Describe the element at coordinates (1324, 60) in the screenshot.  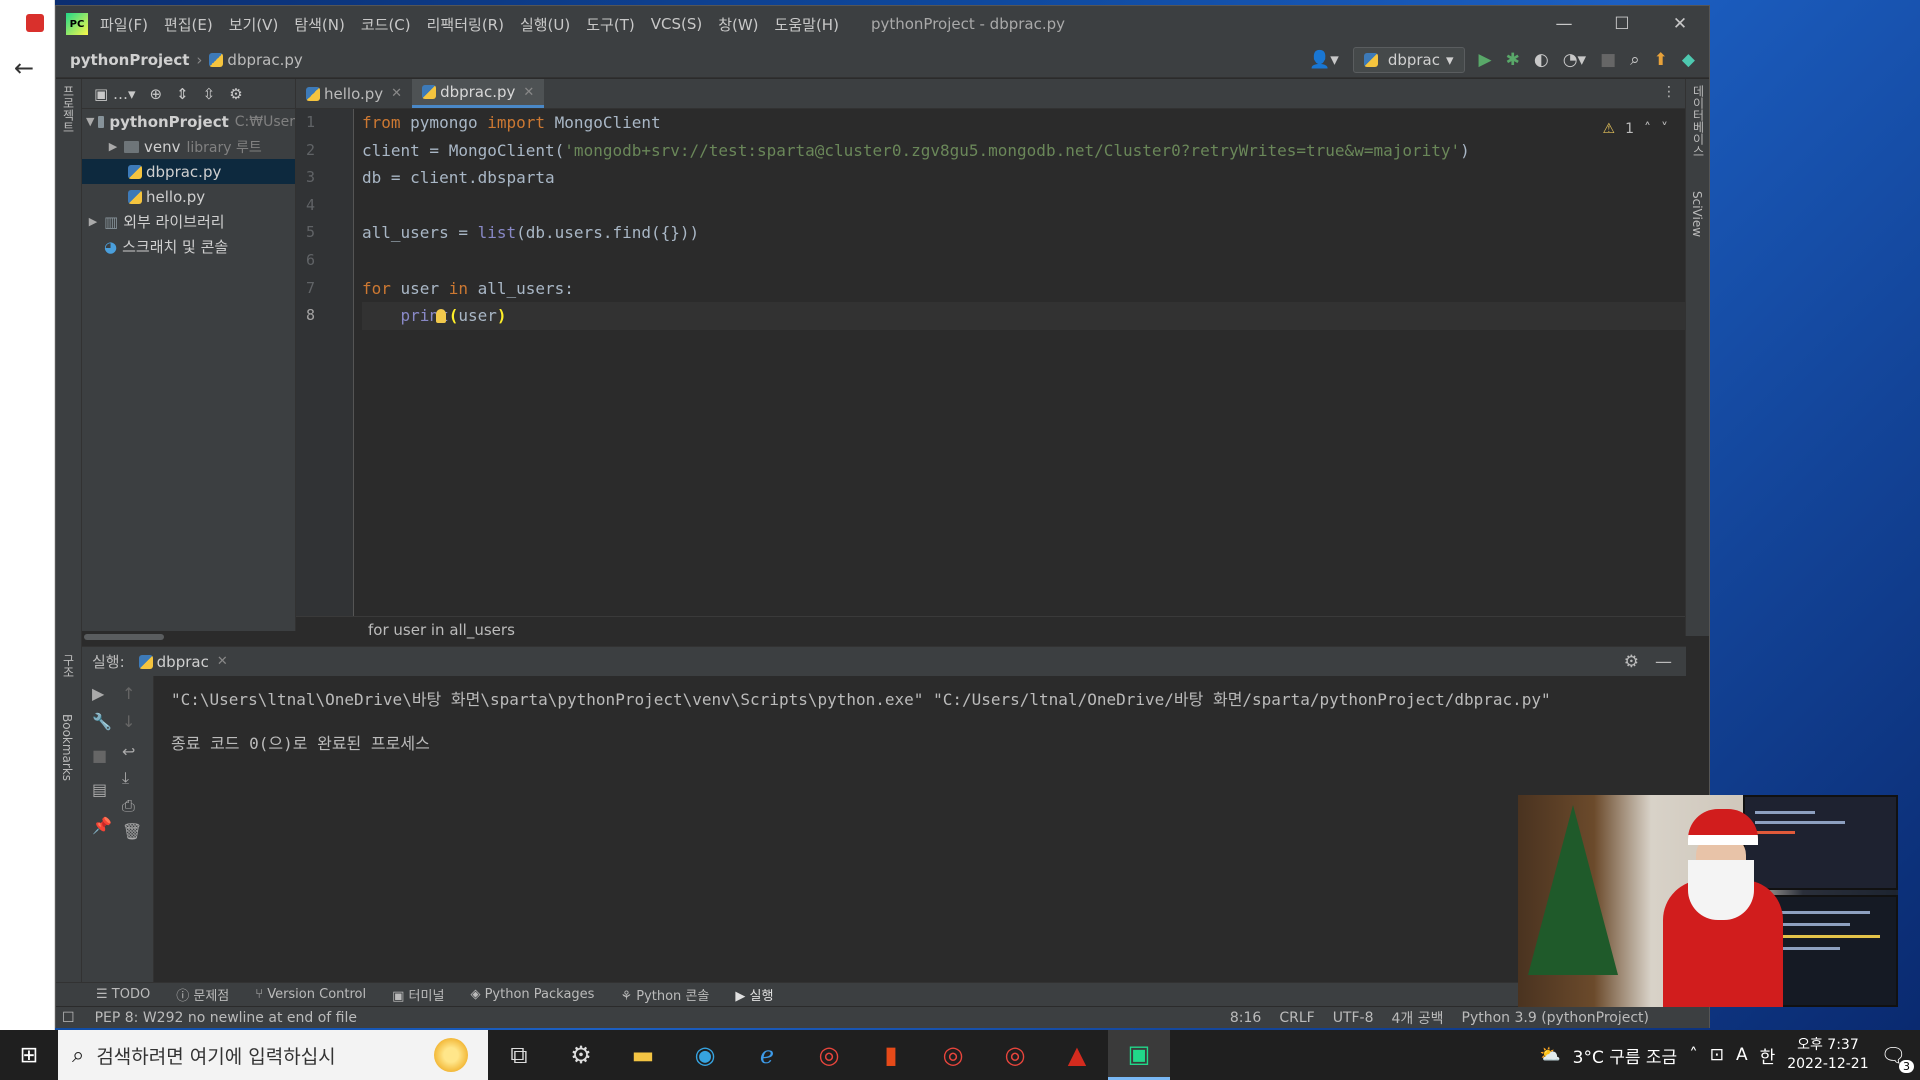
I see `user-account-icon: 👤▾` at that location.